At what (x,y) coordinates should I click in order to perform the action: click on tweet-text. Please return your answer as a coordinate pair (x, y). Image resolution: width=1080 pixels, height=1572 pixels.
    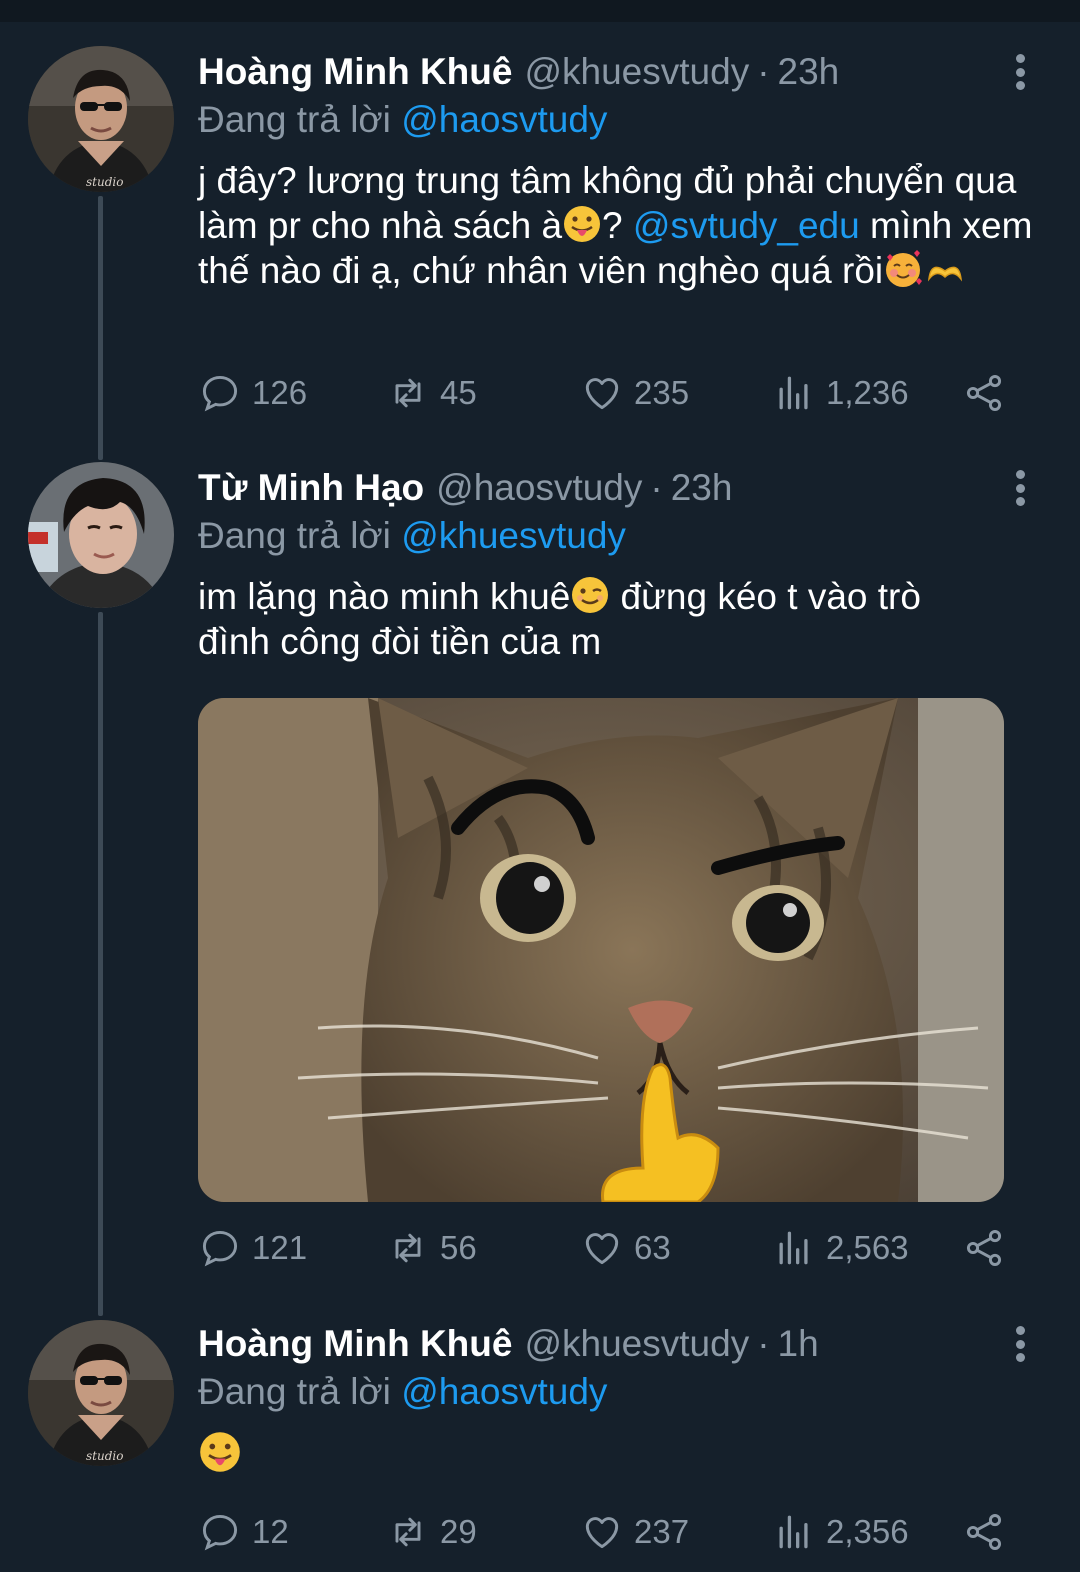
    Looking at the image, I should click on (623, 1454).